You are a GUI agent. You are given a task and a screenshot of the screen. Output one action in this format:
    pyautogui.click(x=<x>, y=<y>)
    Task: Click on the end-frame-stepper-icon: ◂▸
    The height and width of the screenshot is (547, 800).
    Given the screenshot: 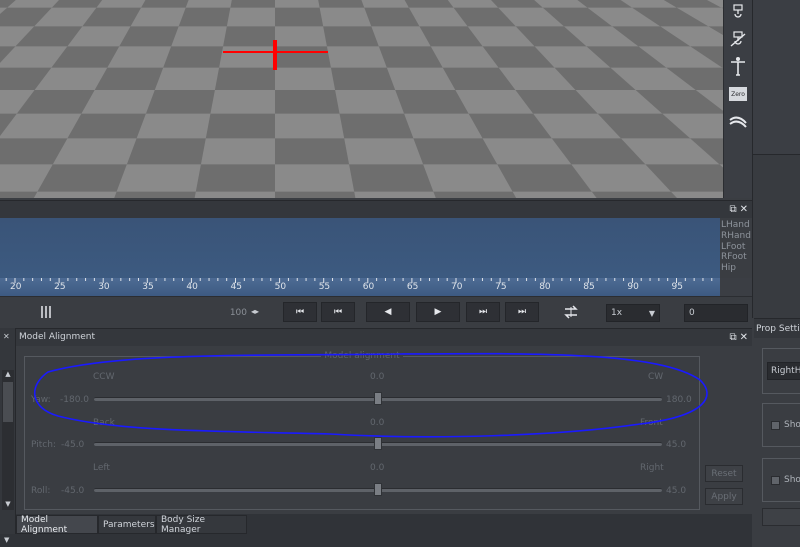 What is the action you would take?
    pyautogui.click(x=255, y=311)
    